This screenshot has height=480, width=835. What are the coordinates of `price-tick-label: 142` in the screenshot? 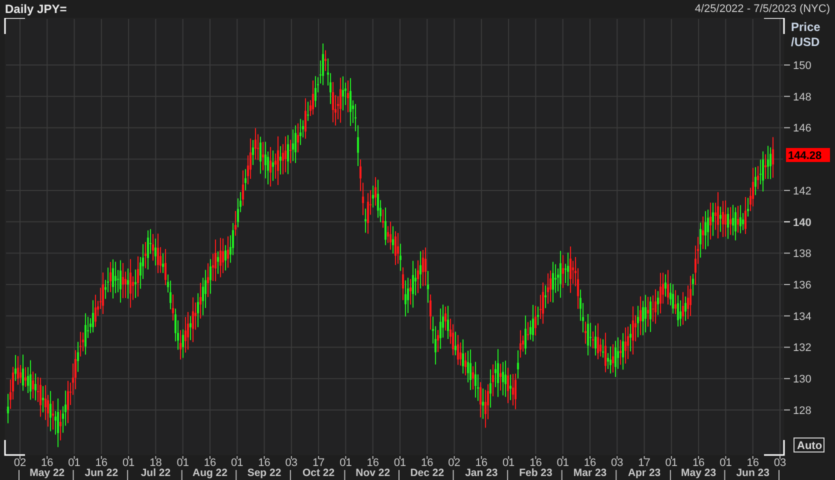 It's located at (802, 191).